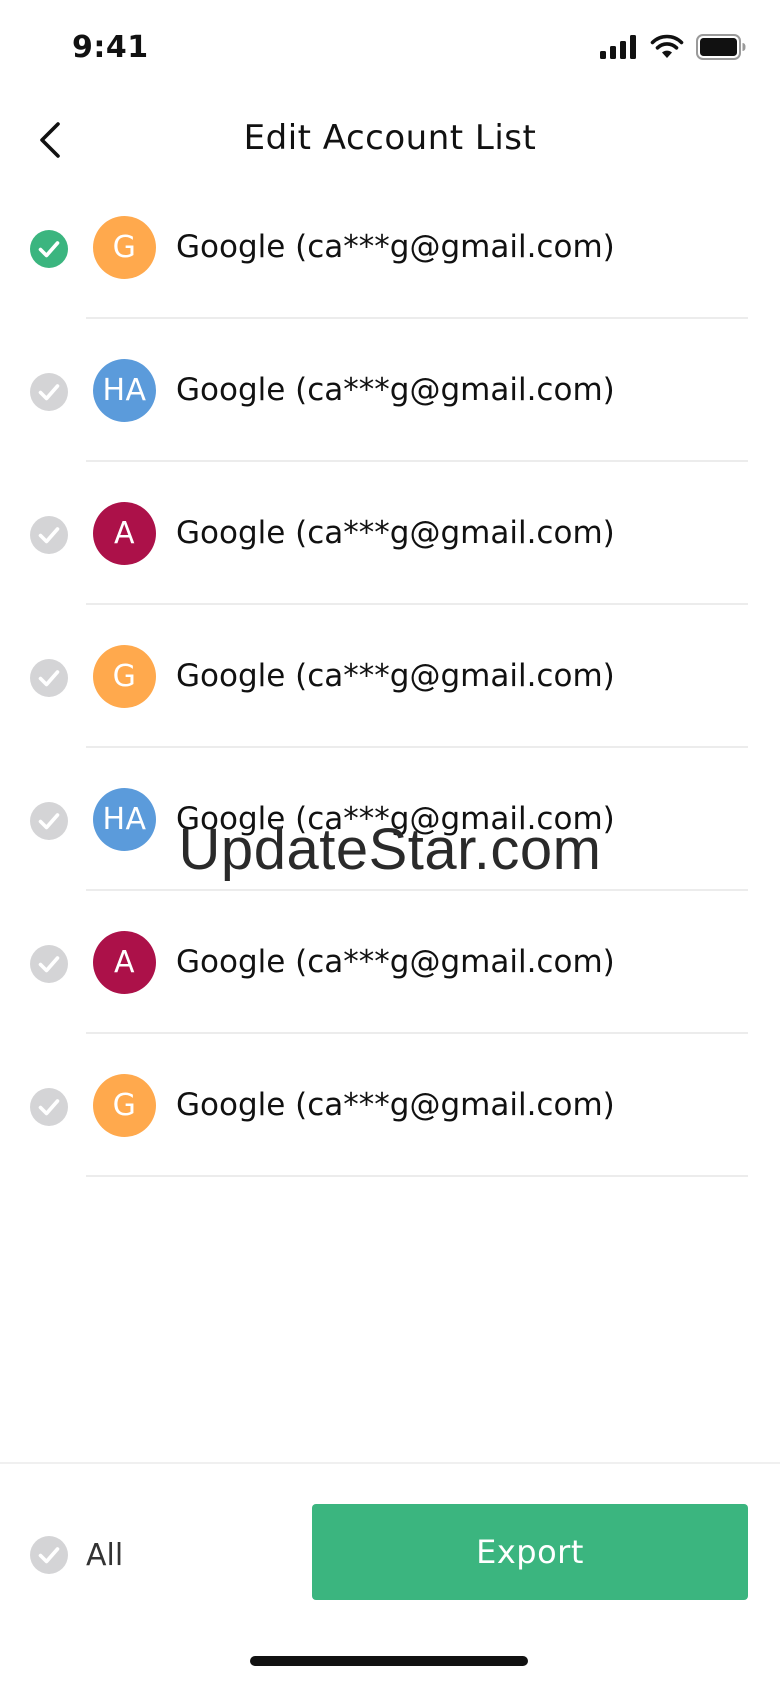 Image resolution: width=780 pixels, height=1690 pixels. What do you see at coordinates (721, 47) in the screenshot?
I see `battery-icon` at bounding box center [721, 47].